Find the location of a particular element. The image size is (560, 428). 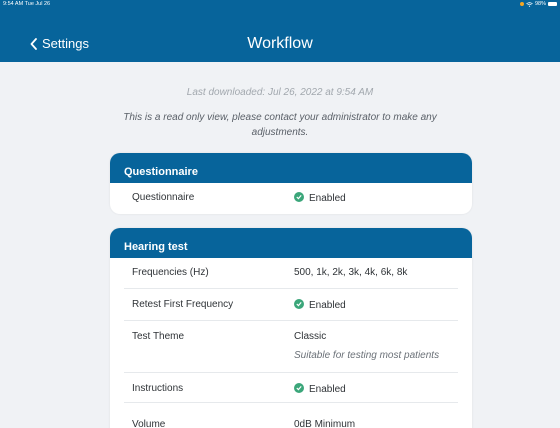

row-value: 0dB Minimum is located at coordinates (325, 423).